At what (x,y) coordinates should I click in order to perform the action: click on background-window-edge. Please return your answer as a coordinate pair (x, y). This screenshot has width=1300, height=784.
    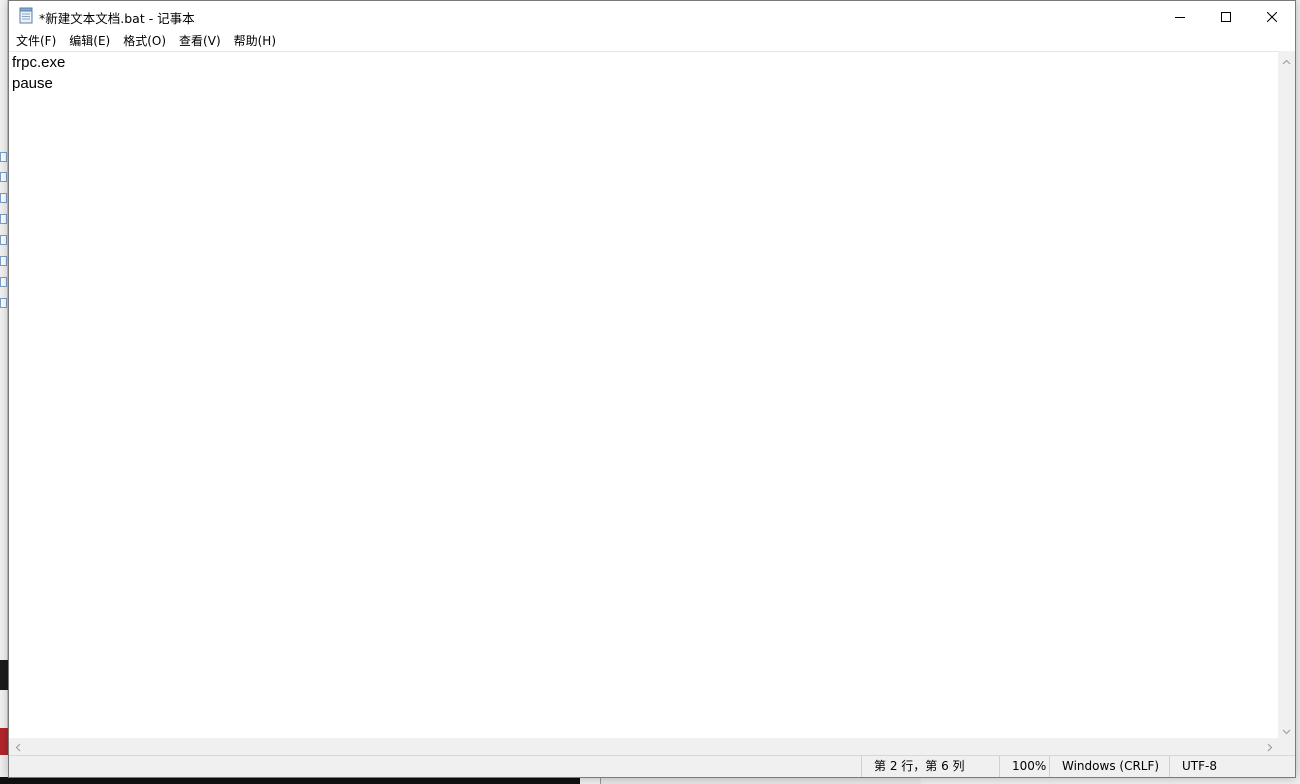
    Looking at the image, I should click on (4, 392).